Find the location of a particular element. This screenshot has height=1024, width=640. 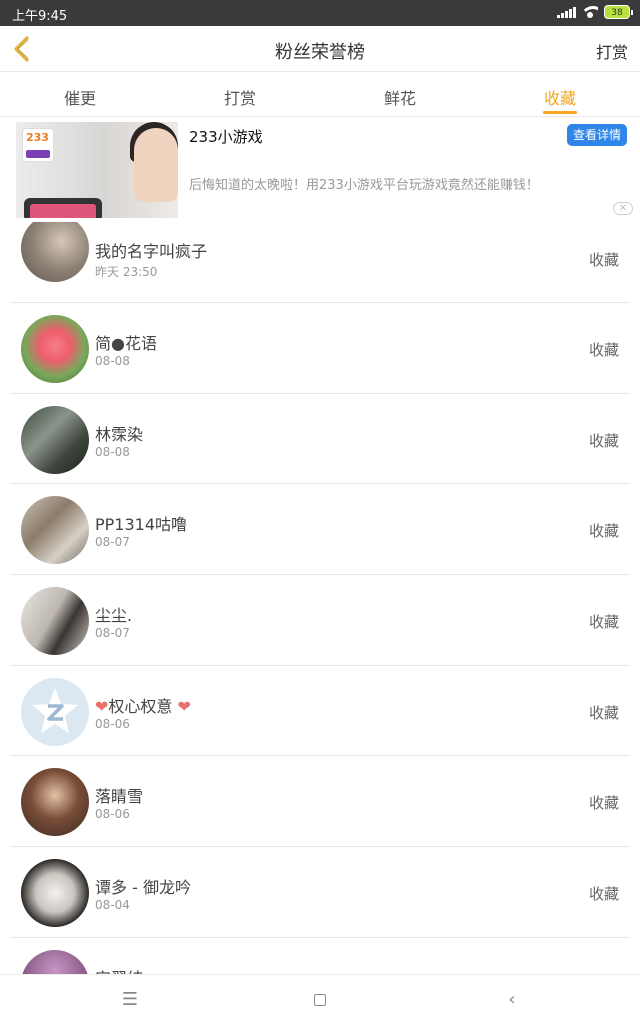

list-item: 简●花语 08-08 收藏 is located at coordinates (320, 348).